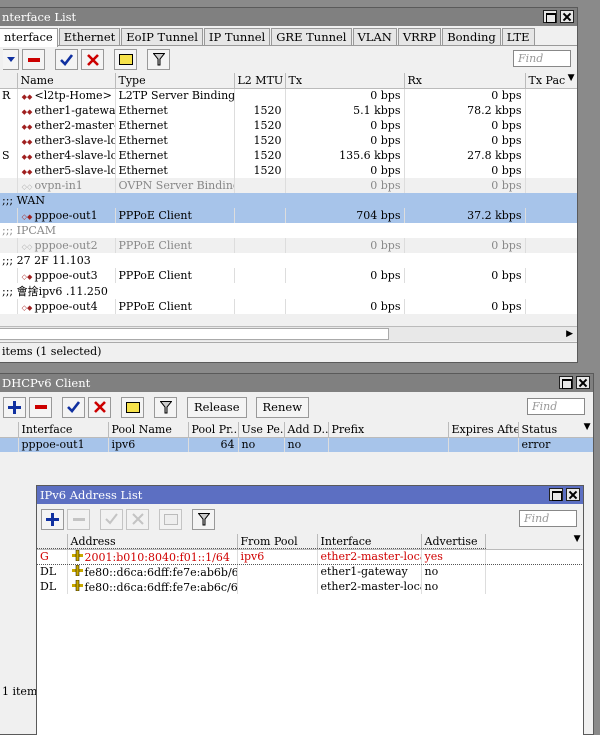 Image resolution: width=600 pixels, height=735 pixels. Describe the element at coordinates (89, 36) in the screenshot. I see `tab-ethernet: Ethernet` at that location.